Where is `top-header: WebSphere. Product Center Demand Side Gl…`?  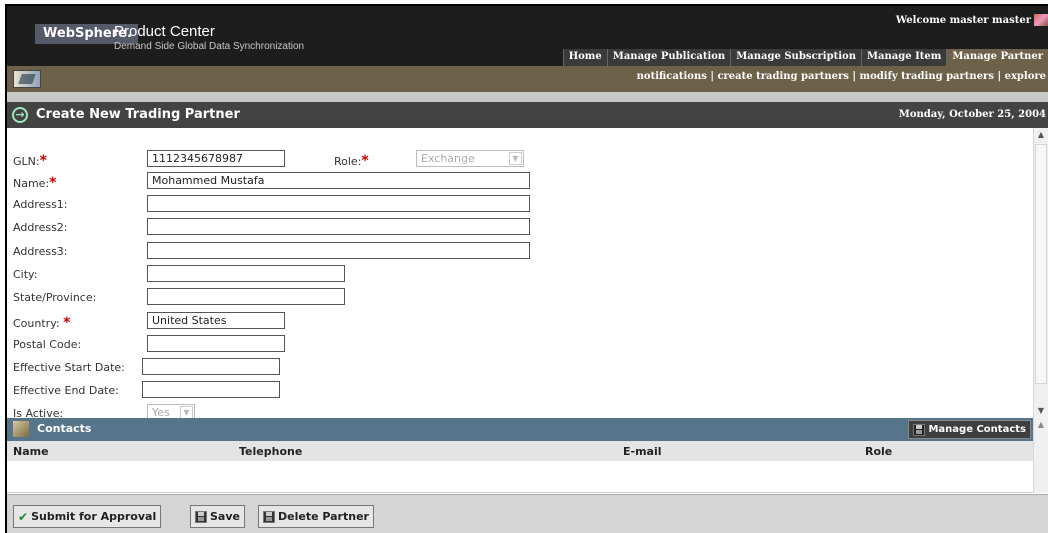 top-header: WebSphere. Product Center Demand Side Gl… is located at coordinates (527, 36).